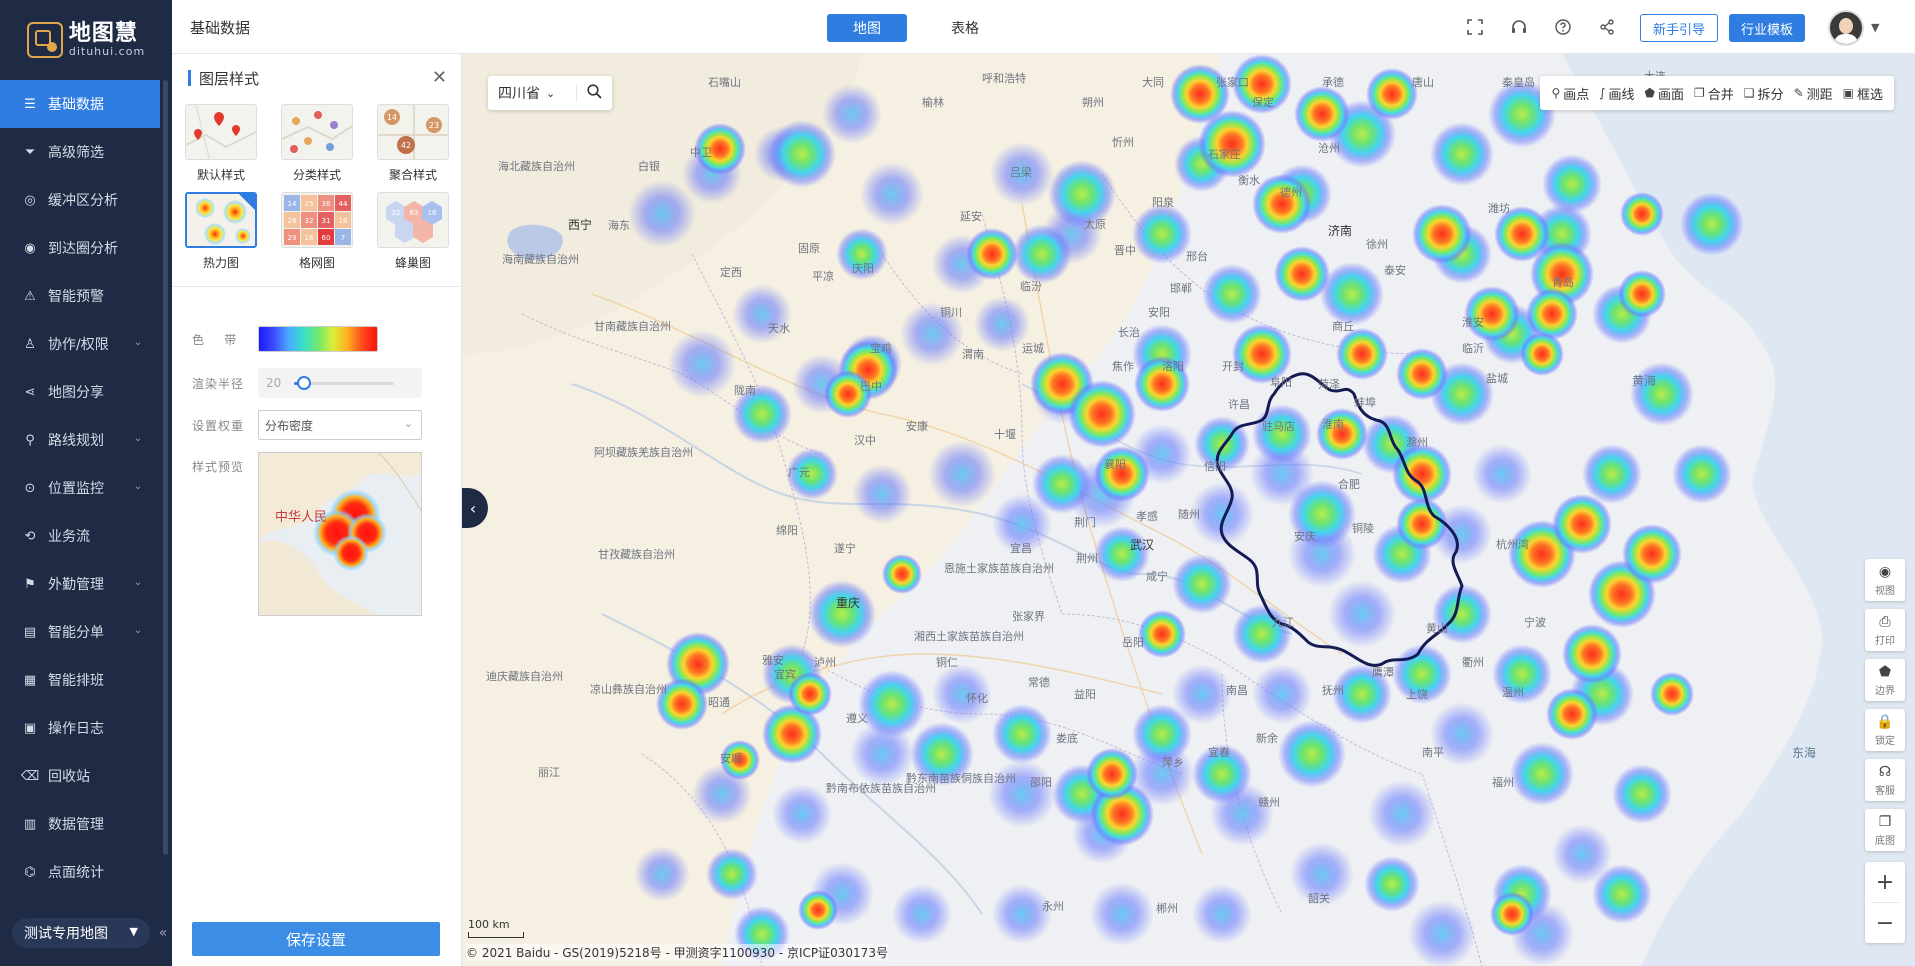  Describe the element at coordinates (1885, 923) in the screenshot. I see `zoom-out-button: −` at that location.